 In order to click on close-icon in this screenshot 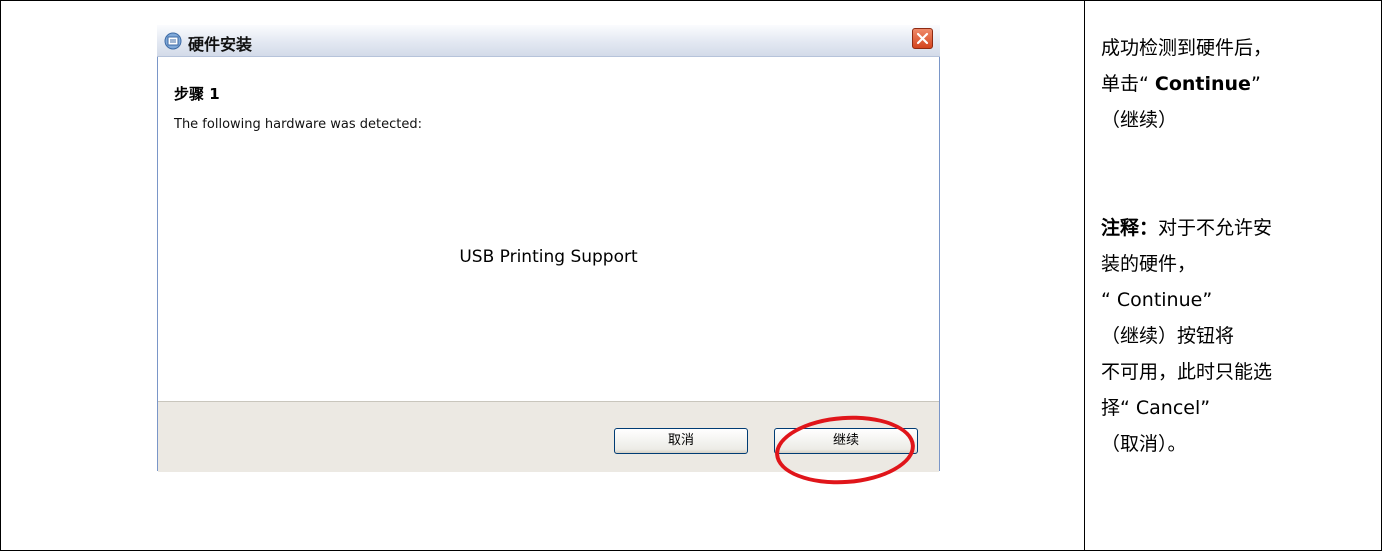, I will do `click(922, 38)`.